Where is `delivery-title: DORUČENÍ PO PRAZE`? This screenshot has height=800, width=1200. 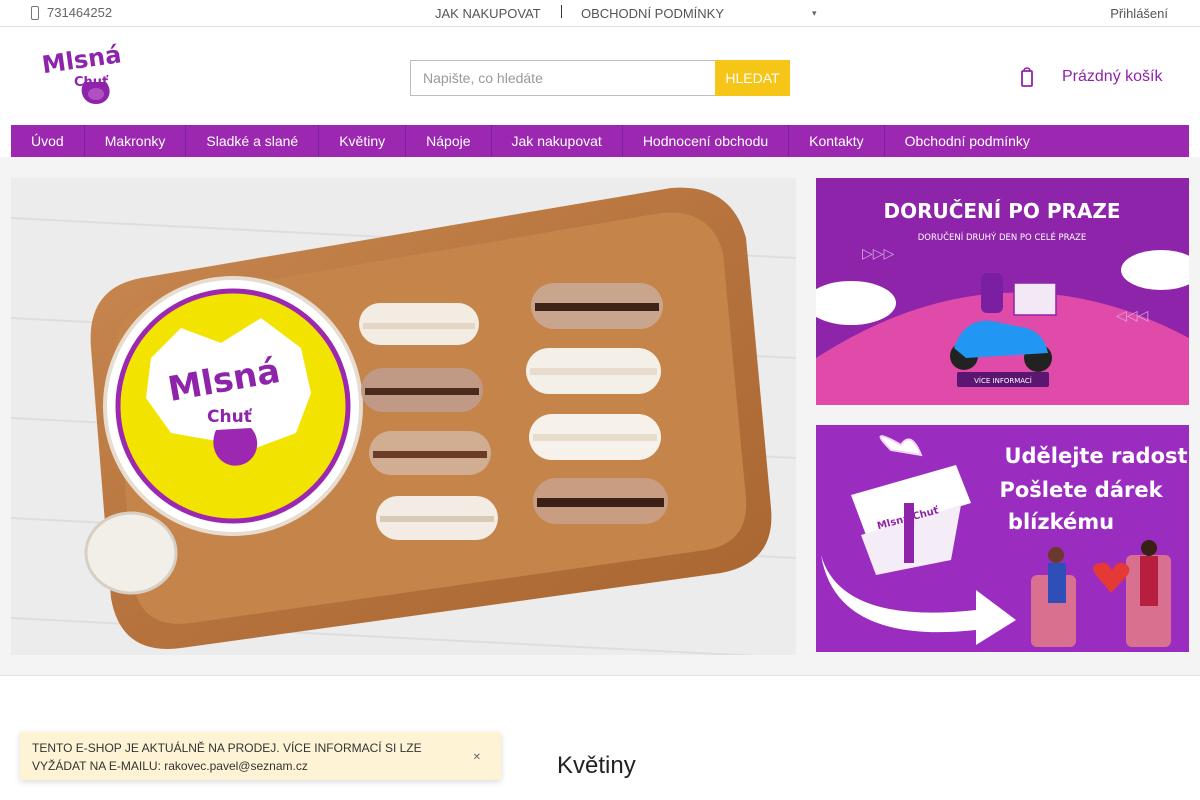 delivery-title: DORUČENÍ PO PRAZE is located at coordinates (1001, 211).